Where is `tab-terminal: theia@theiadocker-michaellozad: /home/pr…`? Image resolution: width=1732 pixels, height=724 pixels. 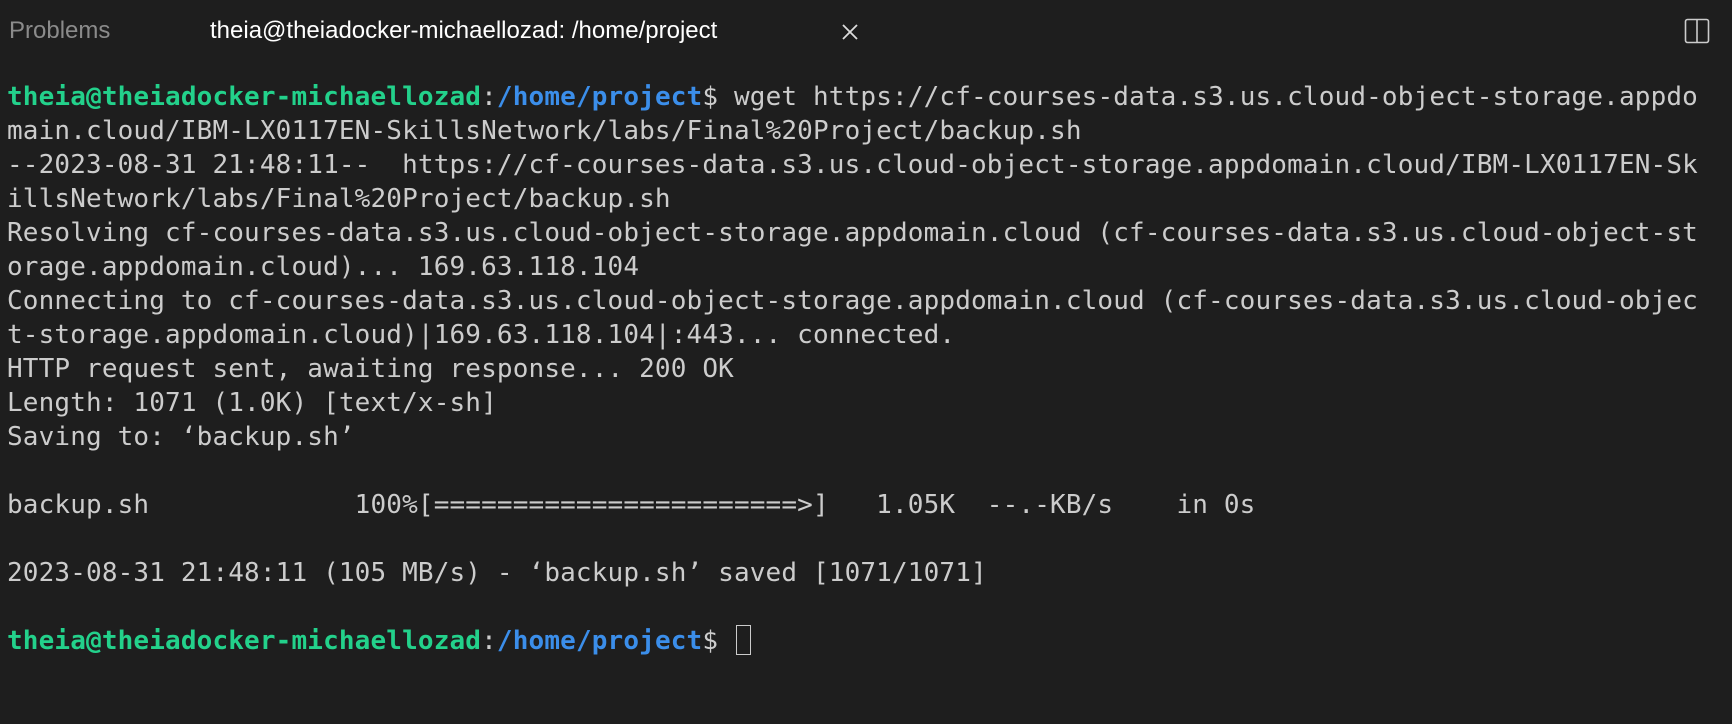
tab-terminal: theia@theiadocker-michaellozad: /home/pr… is located at coordinates (463, 31).